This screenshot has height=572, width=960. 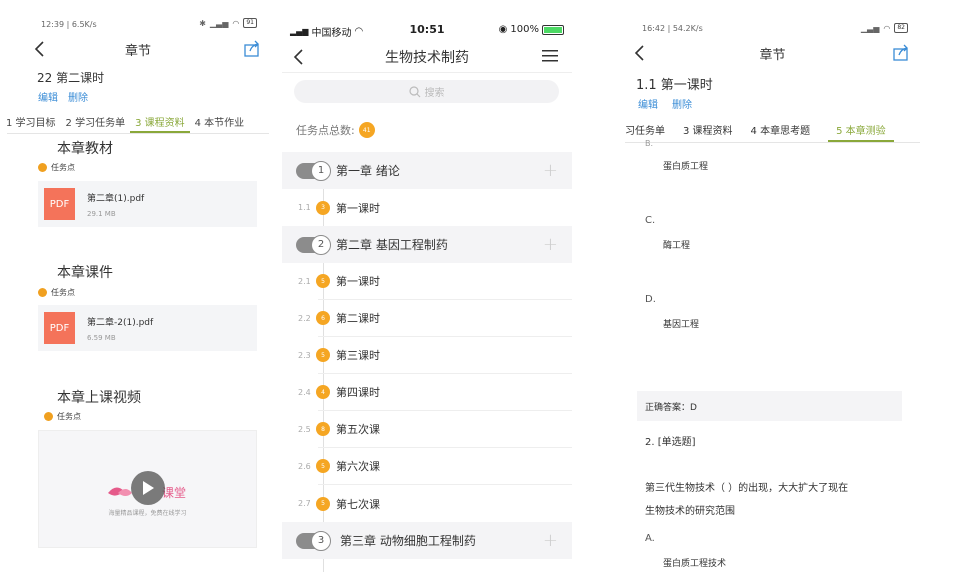 I want to click on battery-icon, so click(x=553, y=29).